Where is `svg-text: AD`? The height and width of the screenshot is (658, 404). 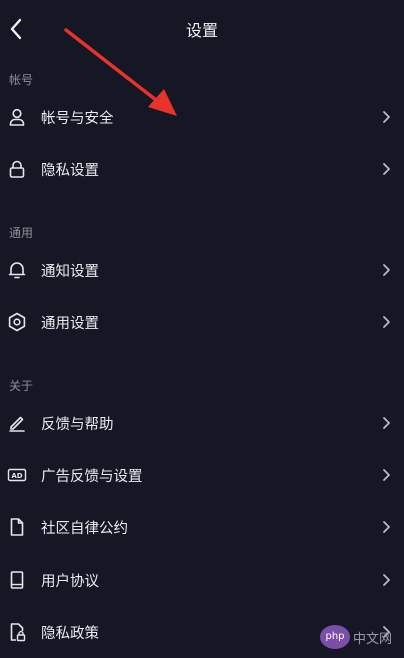
svg-text: AD is located at coordinates (16, 476).